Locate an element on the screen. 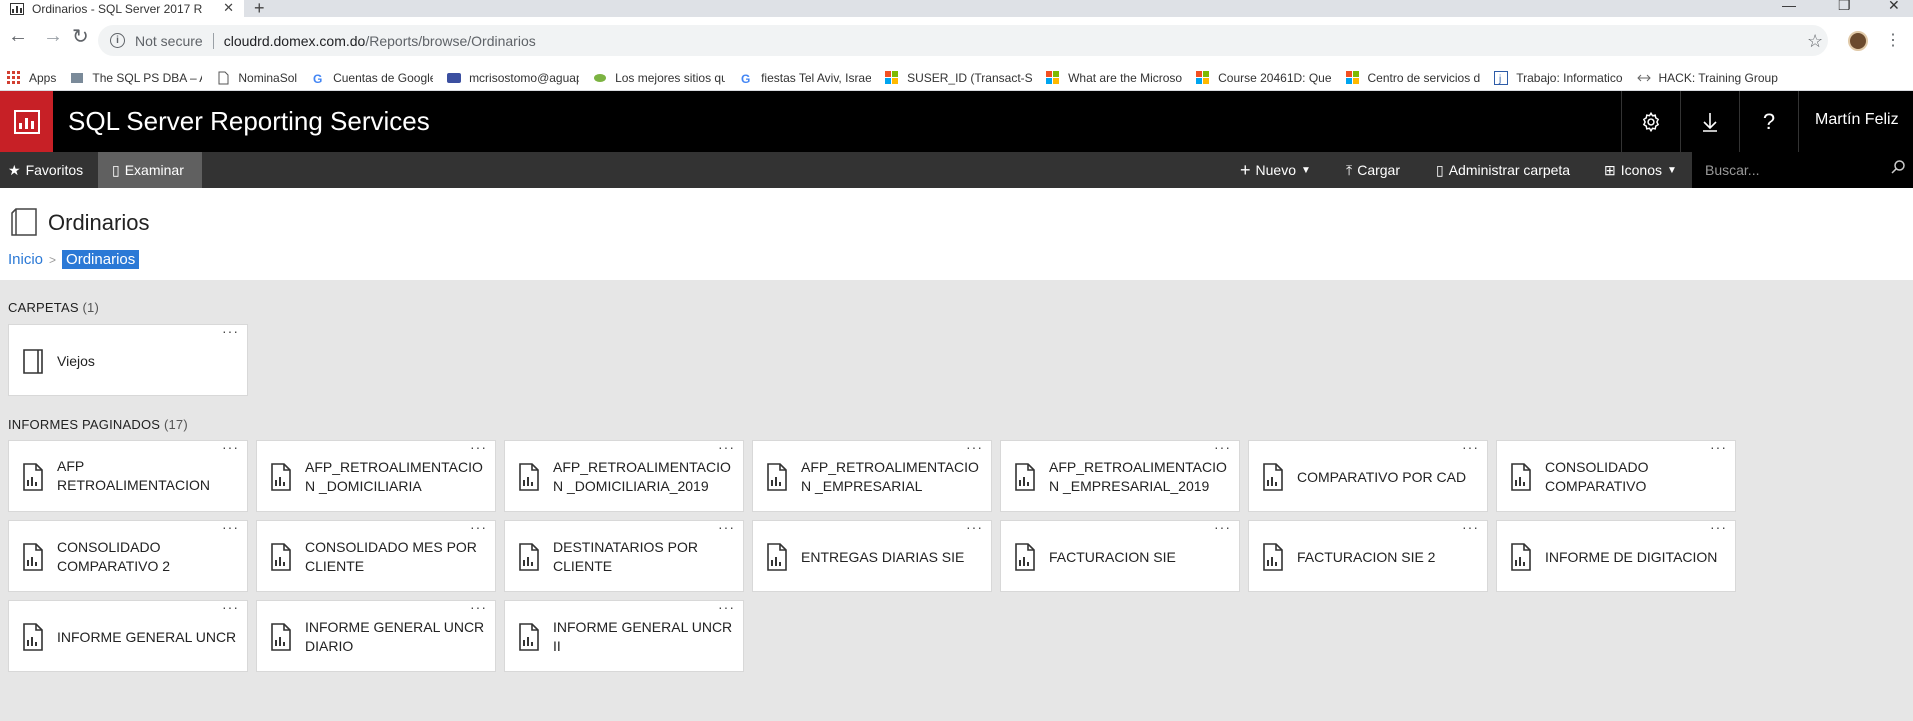 The height and width of the screenshot is (721, 1913). page-icon is located at coordinates (223, 78).